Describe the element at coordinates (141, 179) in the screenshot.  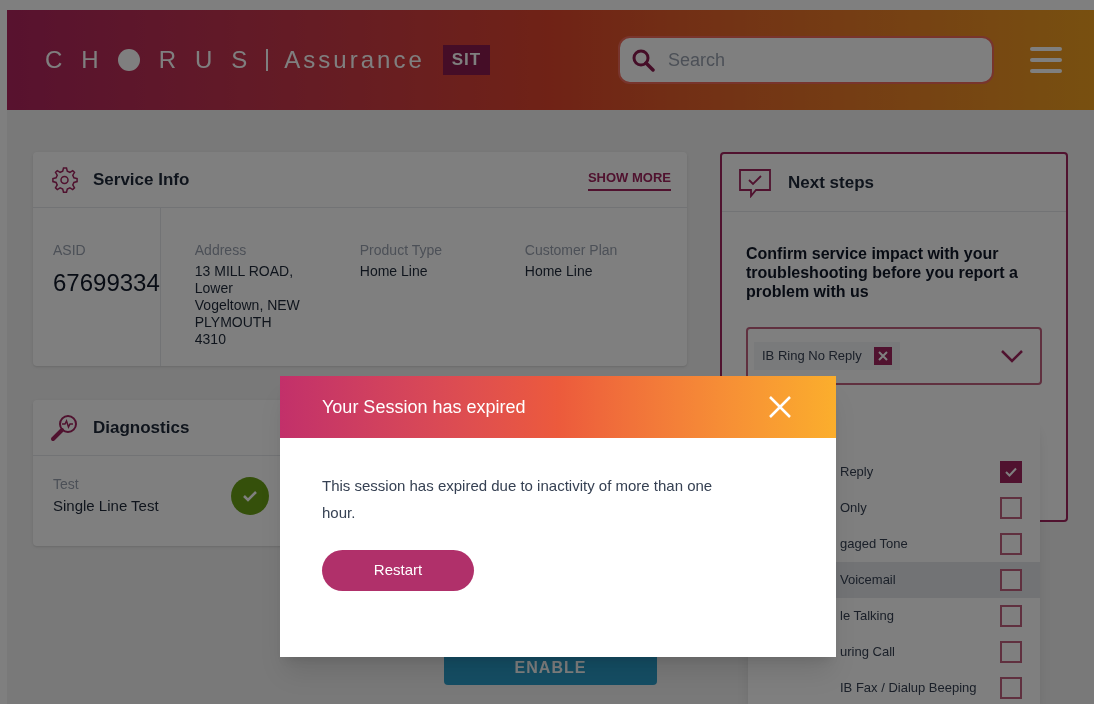
I see `card-title: Service Info` at that location.